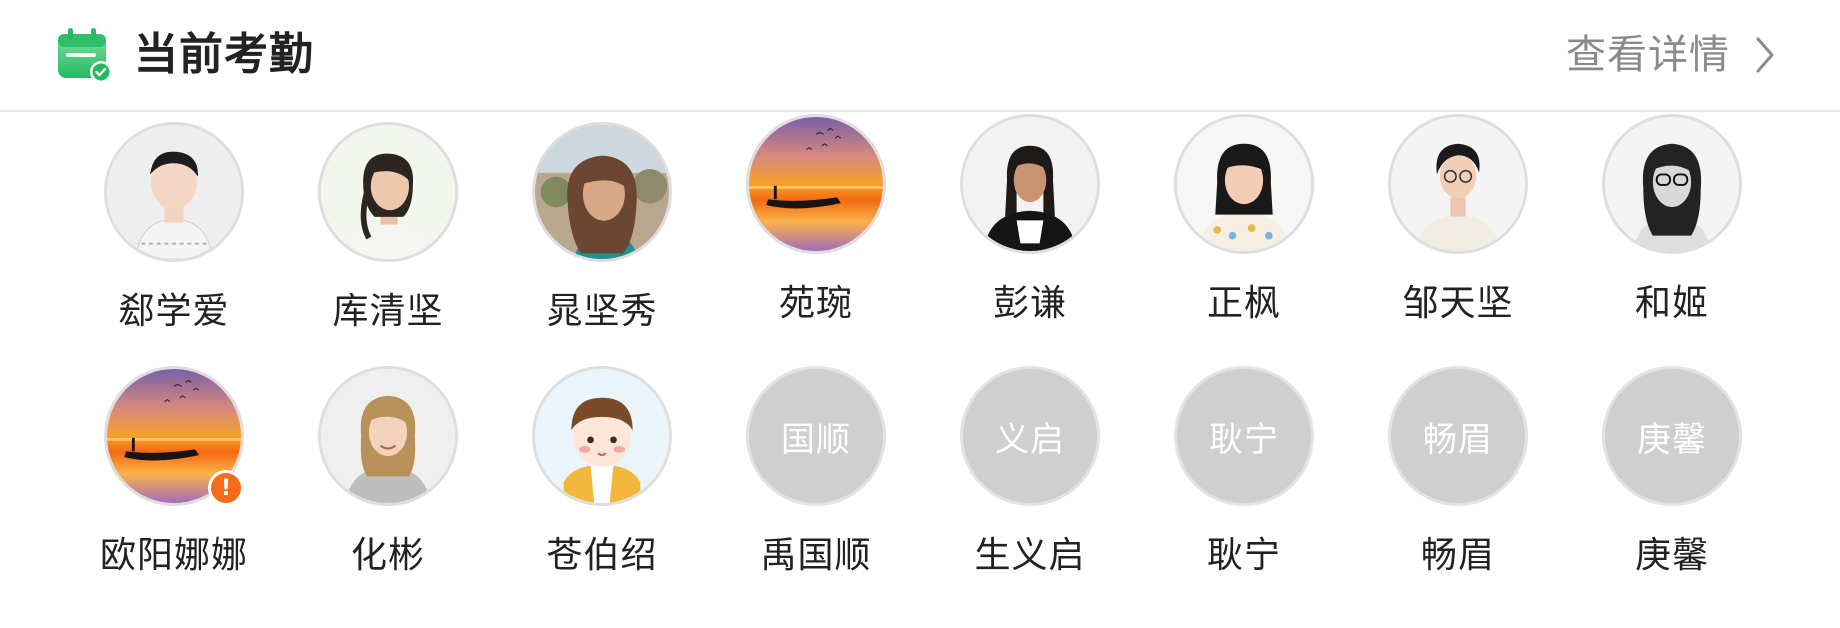 The image size is (1840, 628). I want to click on person-item: 庚馨 庚馨, so click(1672, 482).